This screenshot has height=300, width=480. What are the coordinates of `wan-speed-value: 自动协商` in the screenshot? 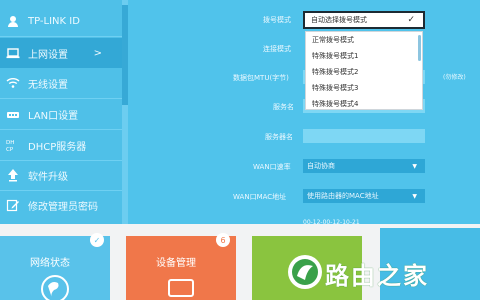 It's located at (321, 166).